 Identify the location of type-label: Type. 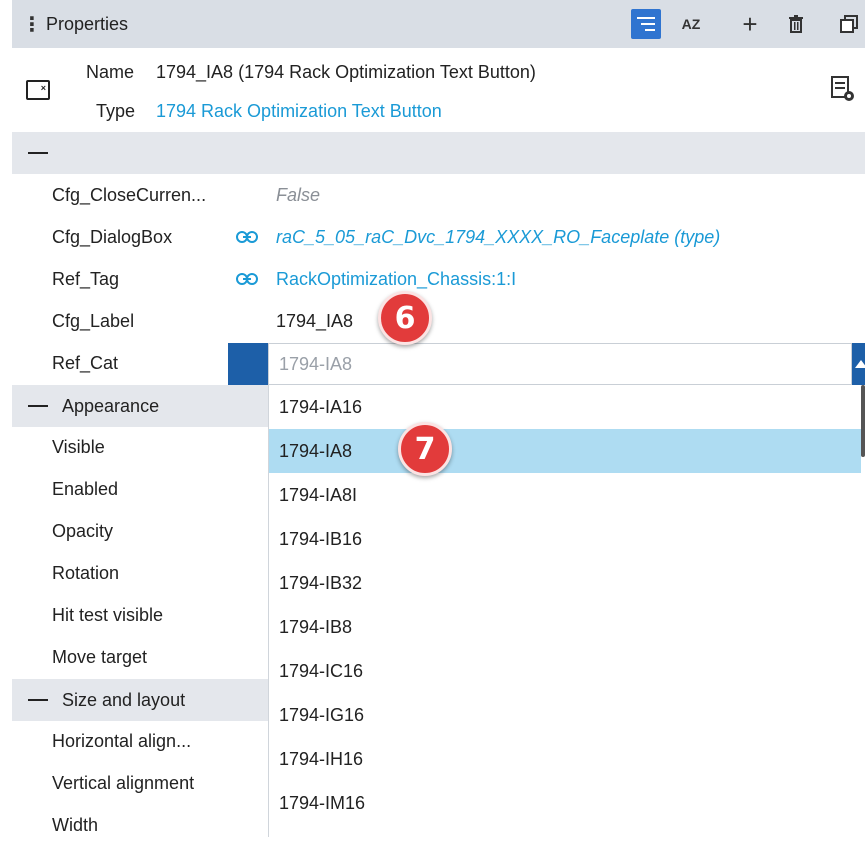
(116, 111).